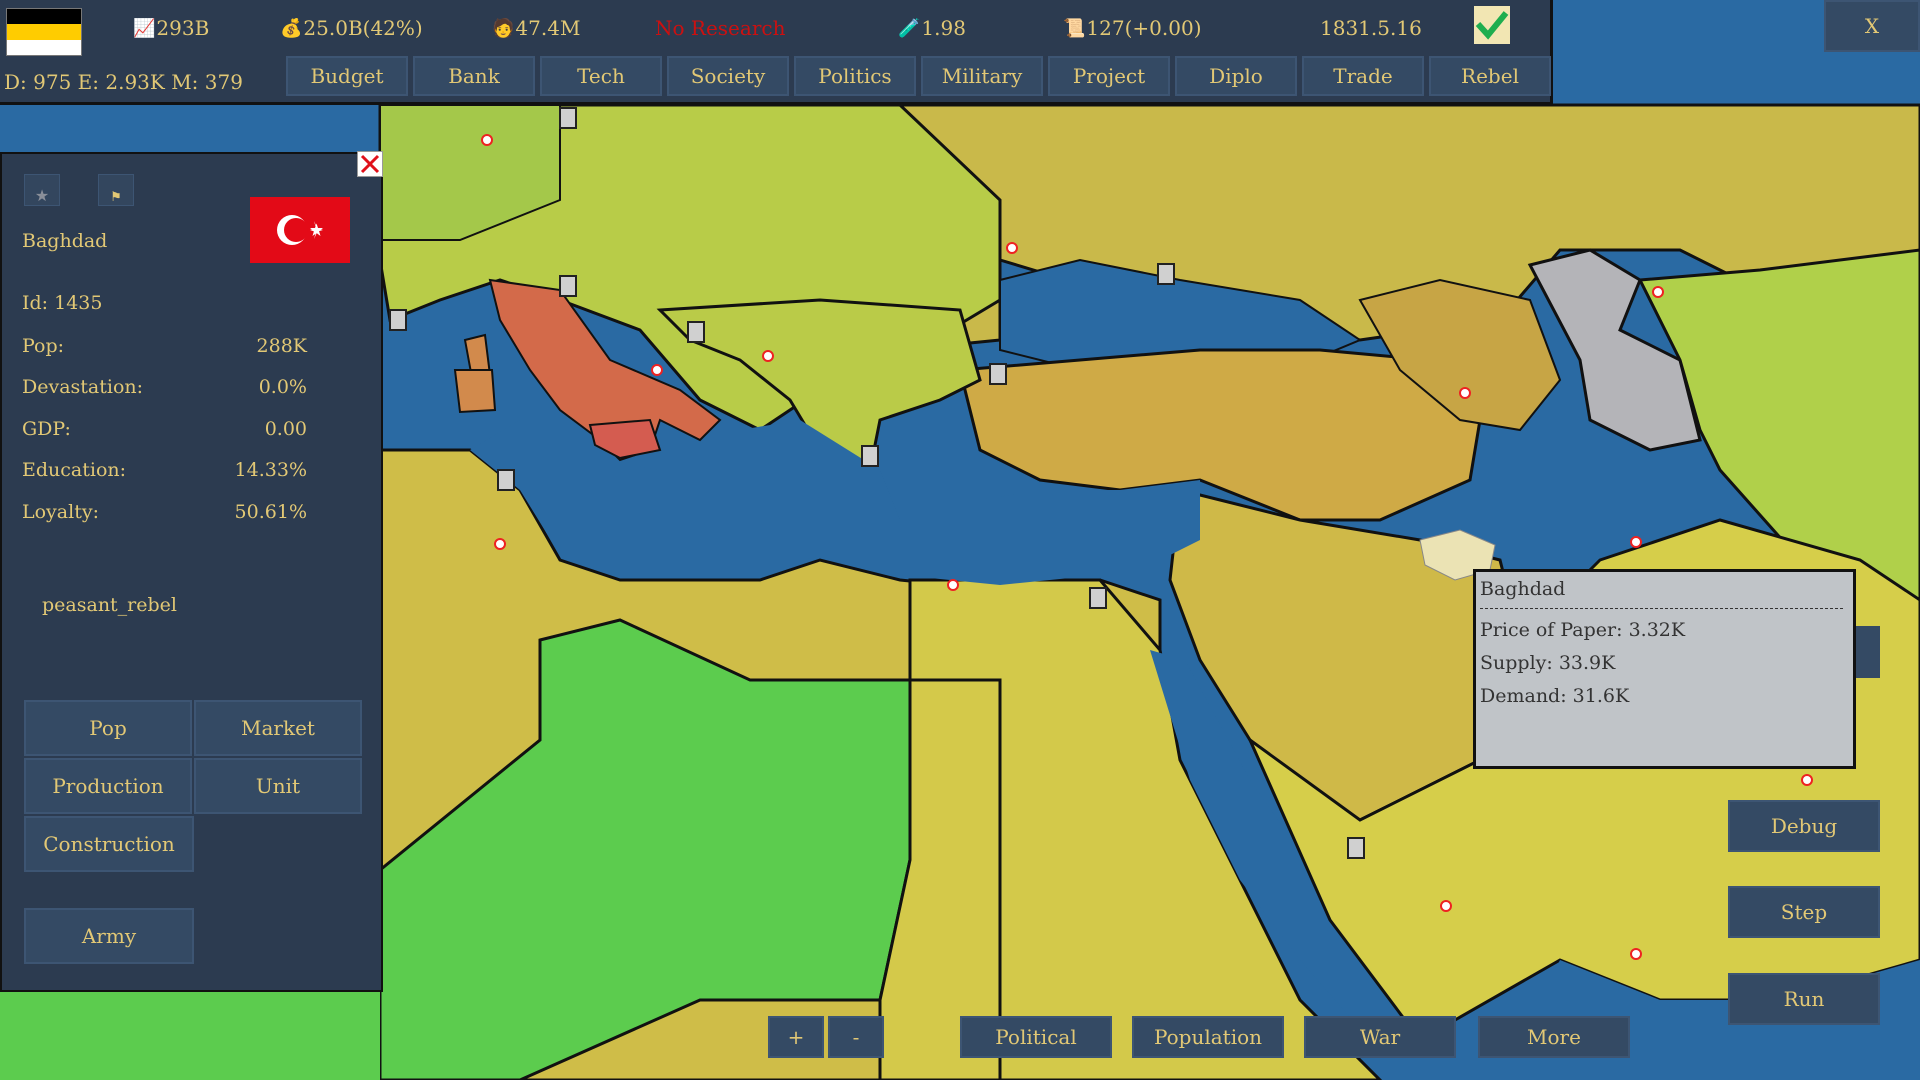 This screenshot has width=1920, height=1080. Describe the element at coordinates (1554, 1037) in the screenshot. I see `mapmode-more: More` at that location.